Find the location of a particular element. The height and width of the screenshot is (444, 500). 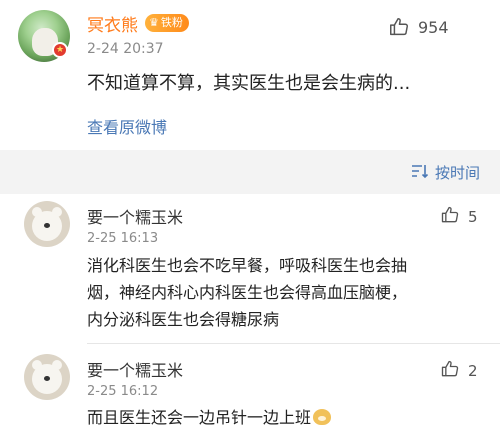

comment-text: 而且医生还会一边吊针一边上班 is located at coordinates (209, 417).